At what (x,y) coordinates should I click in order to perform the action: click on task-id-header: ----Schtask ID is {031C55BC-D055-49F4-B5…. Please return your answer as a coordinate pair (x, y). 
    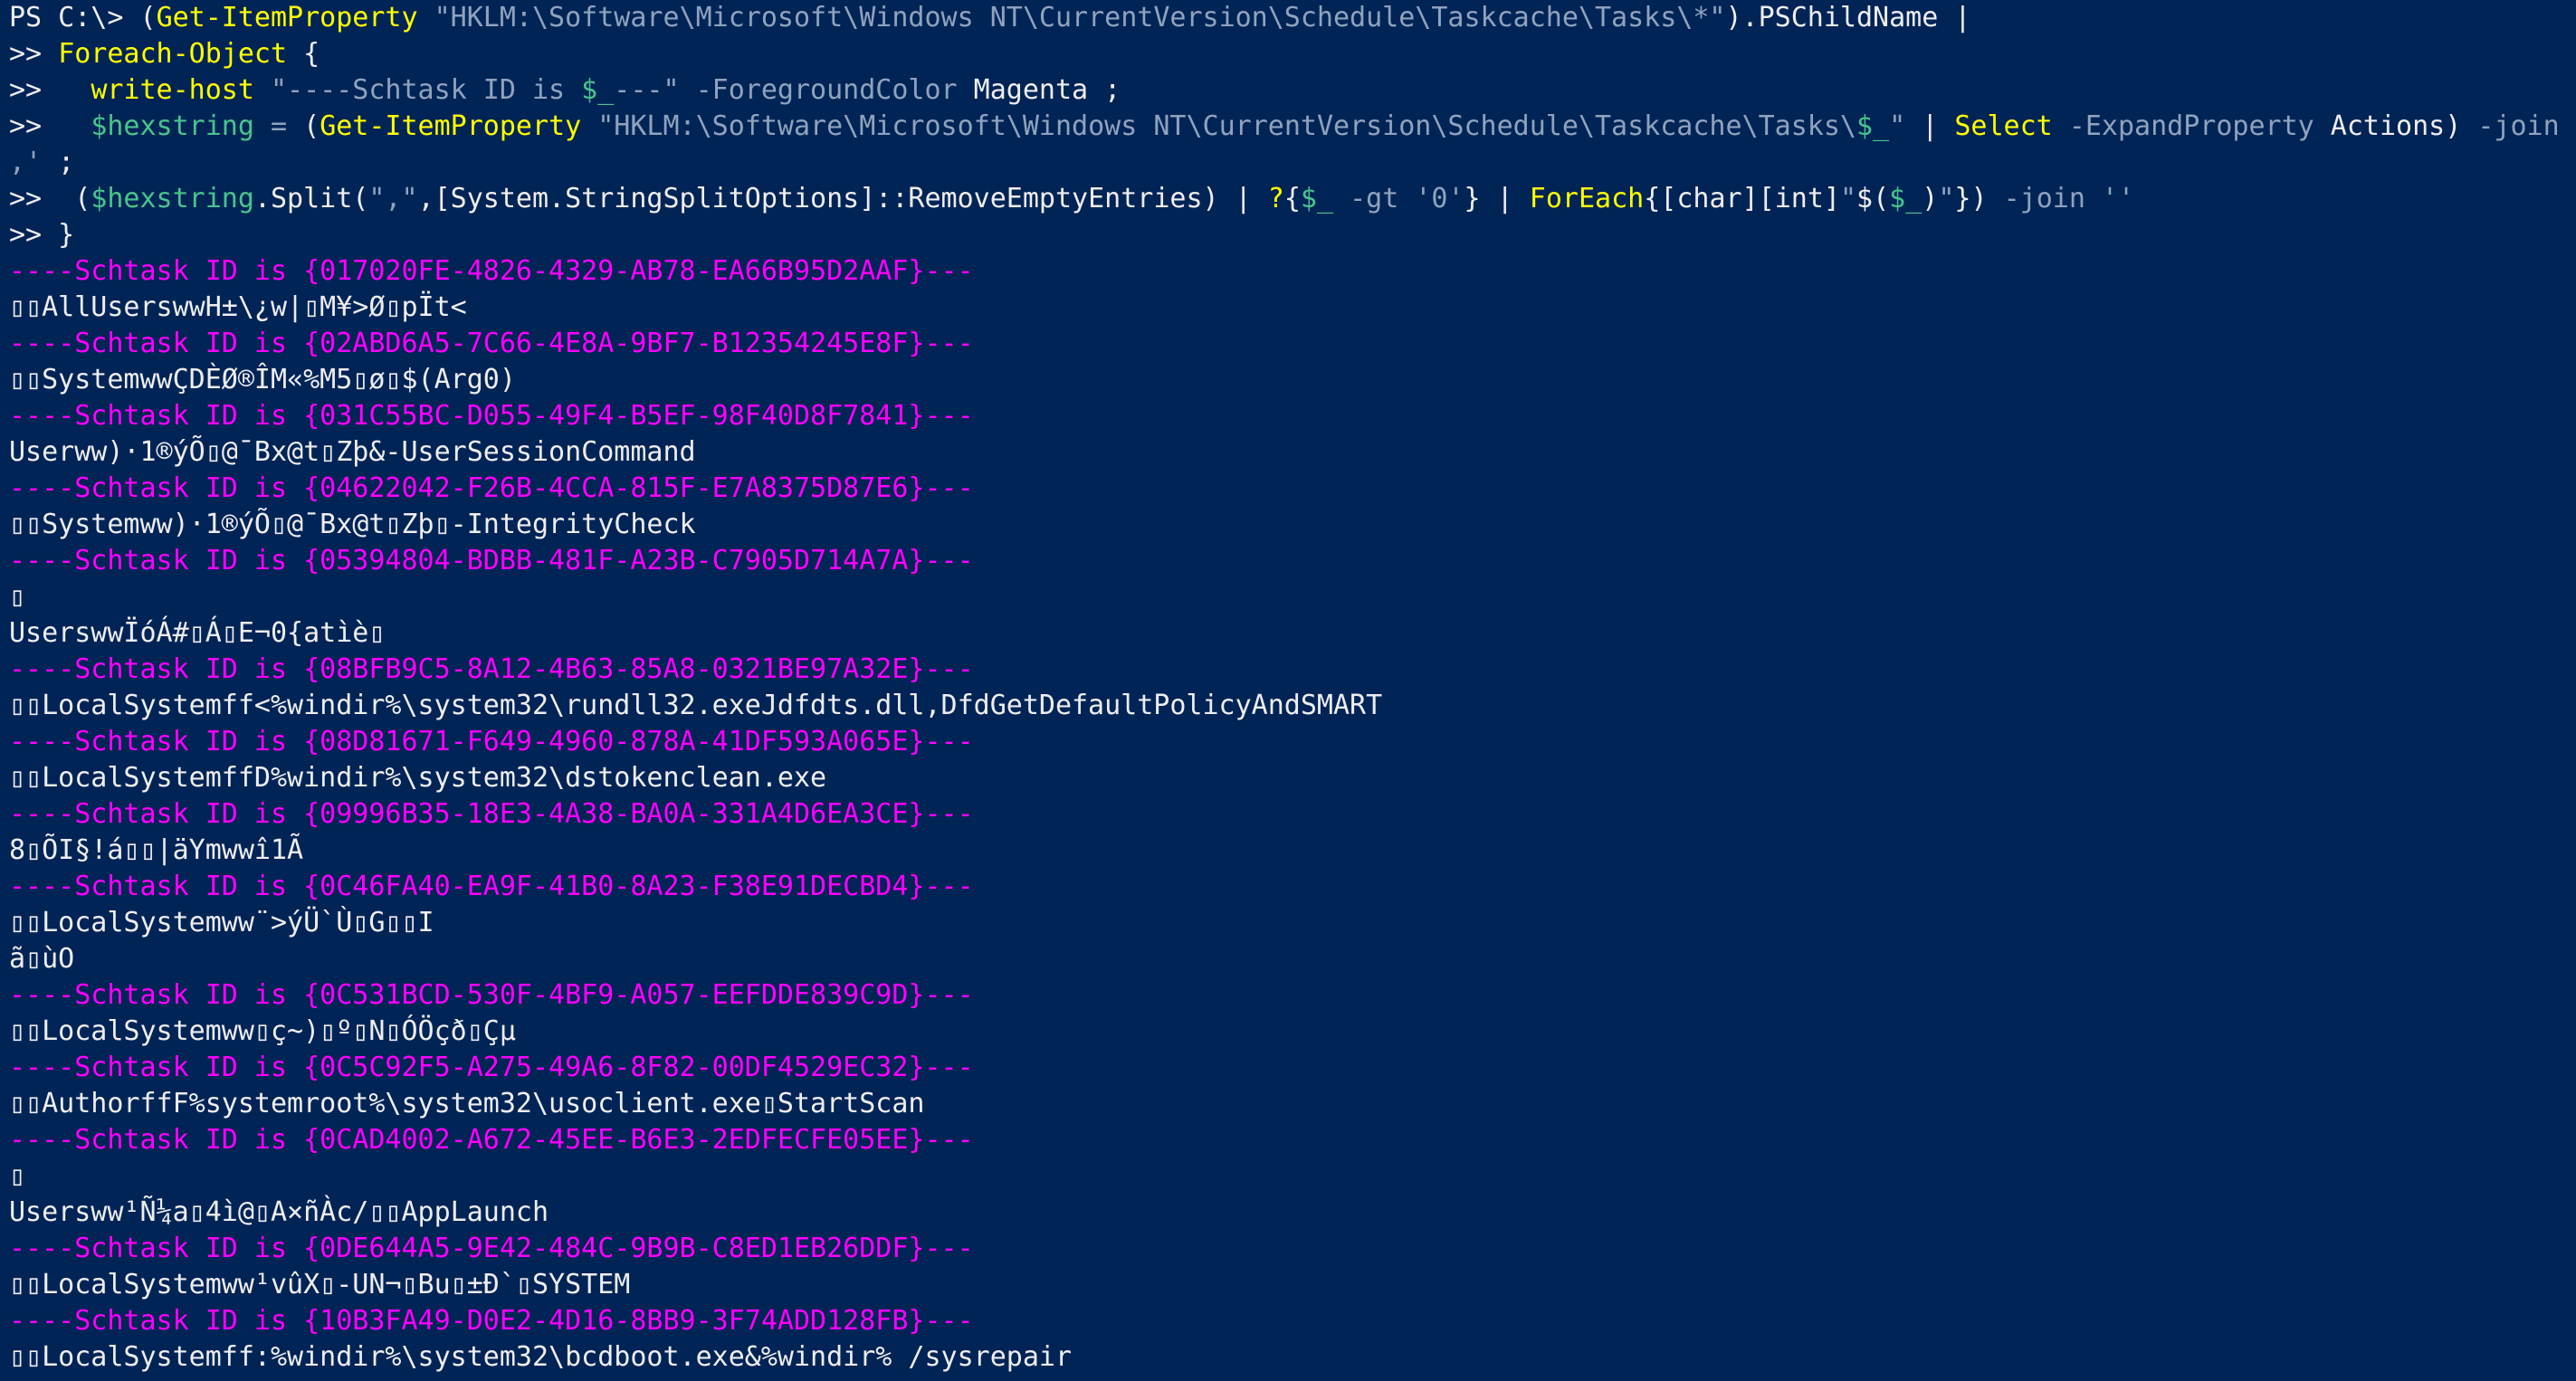
    Looking at the image, I should click on (492, 416).